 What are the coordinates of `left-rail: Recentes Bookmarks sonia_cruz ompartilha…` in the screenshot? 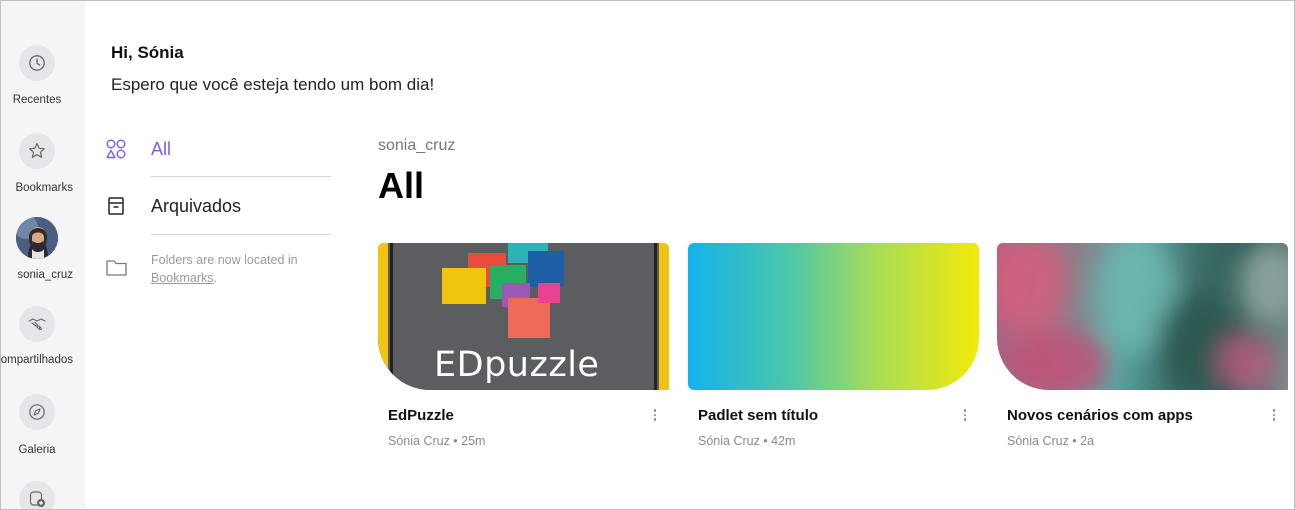 It's located at (43, 255).